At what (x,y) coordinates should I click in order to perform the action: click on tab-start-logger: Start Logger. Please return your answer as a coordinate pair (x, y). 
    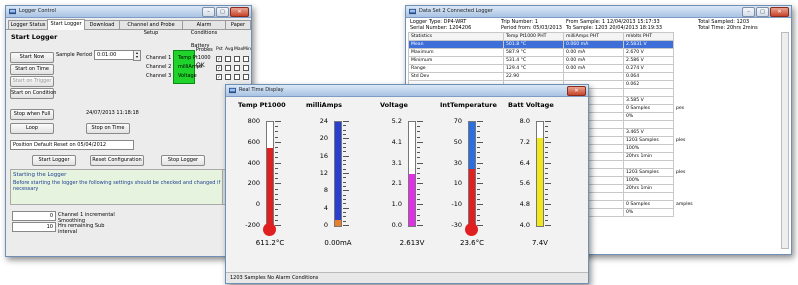
    Looking at the image, I should click on (66, 24).